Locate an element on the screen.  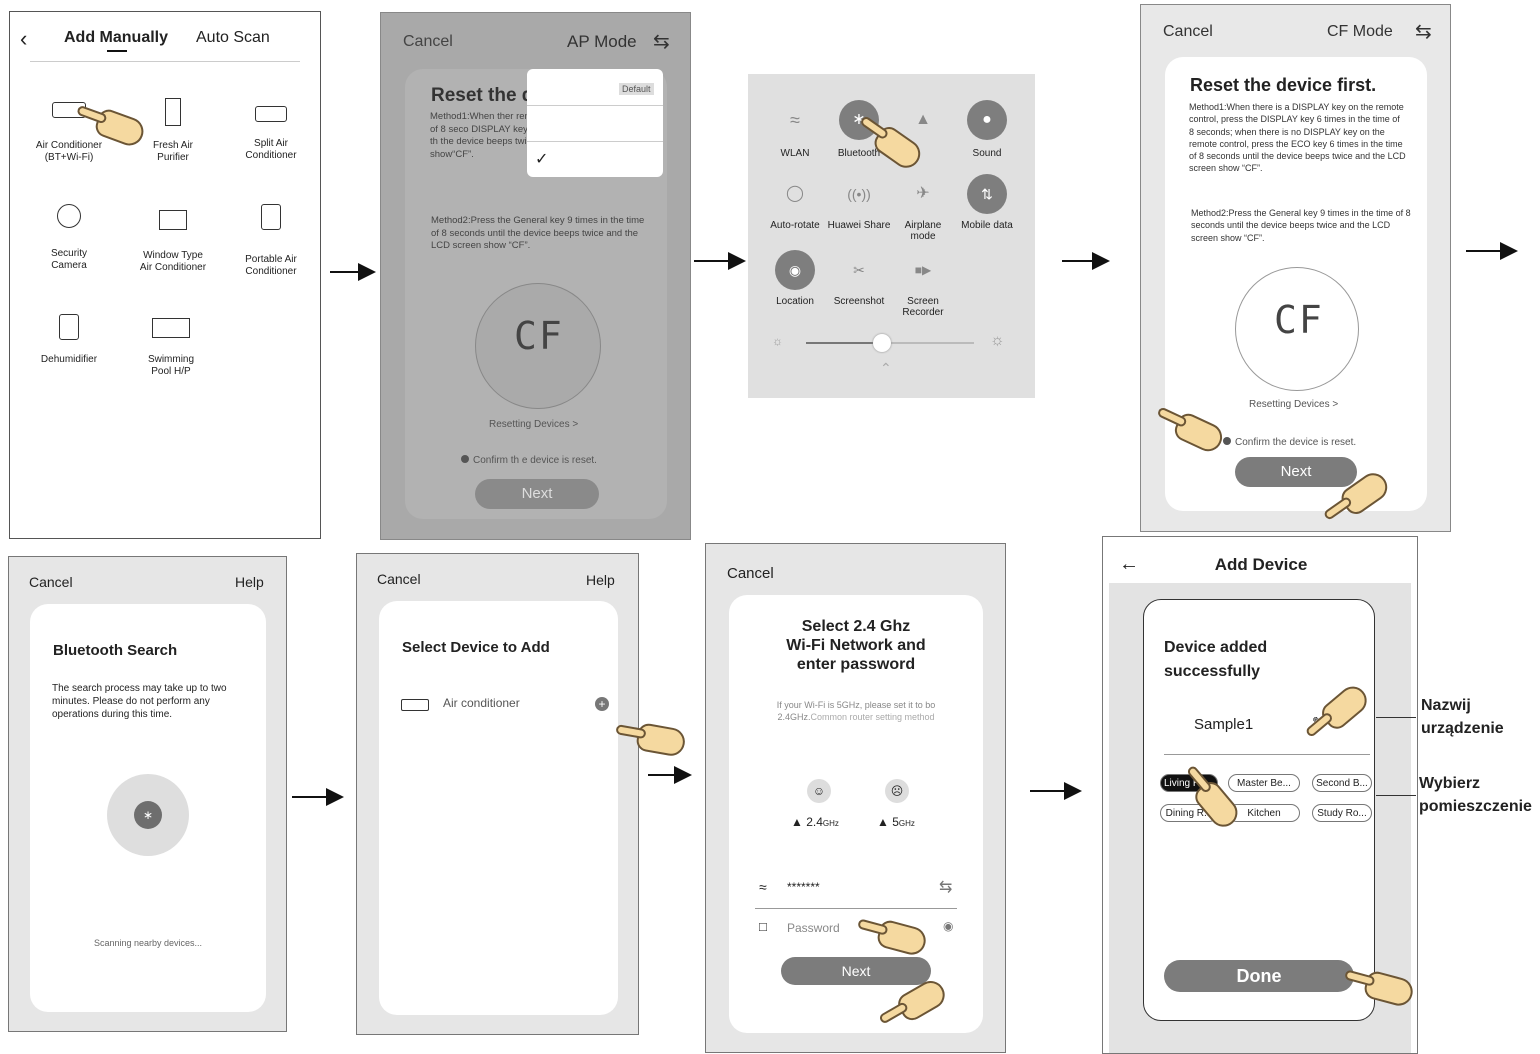
tile-label: WLAN is located at coordinates (795, 153).